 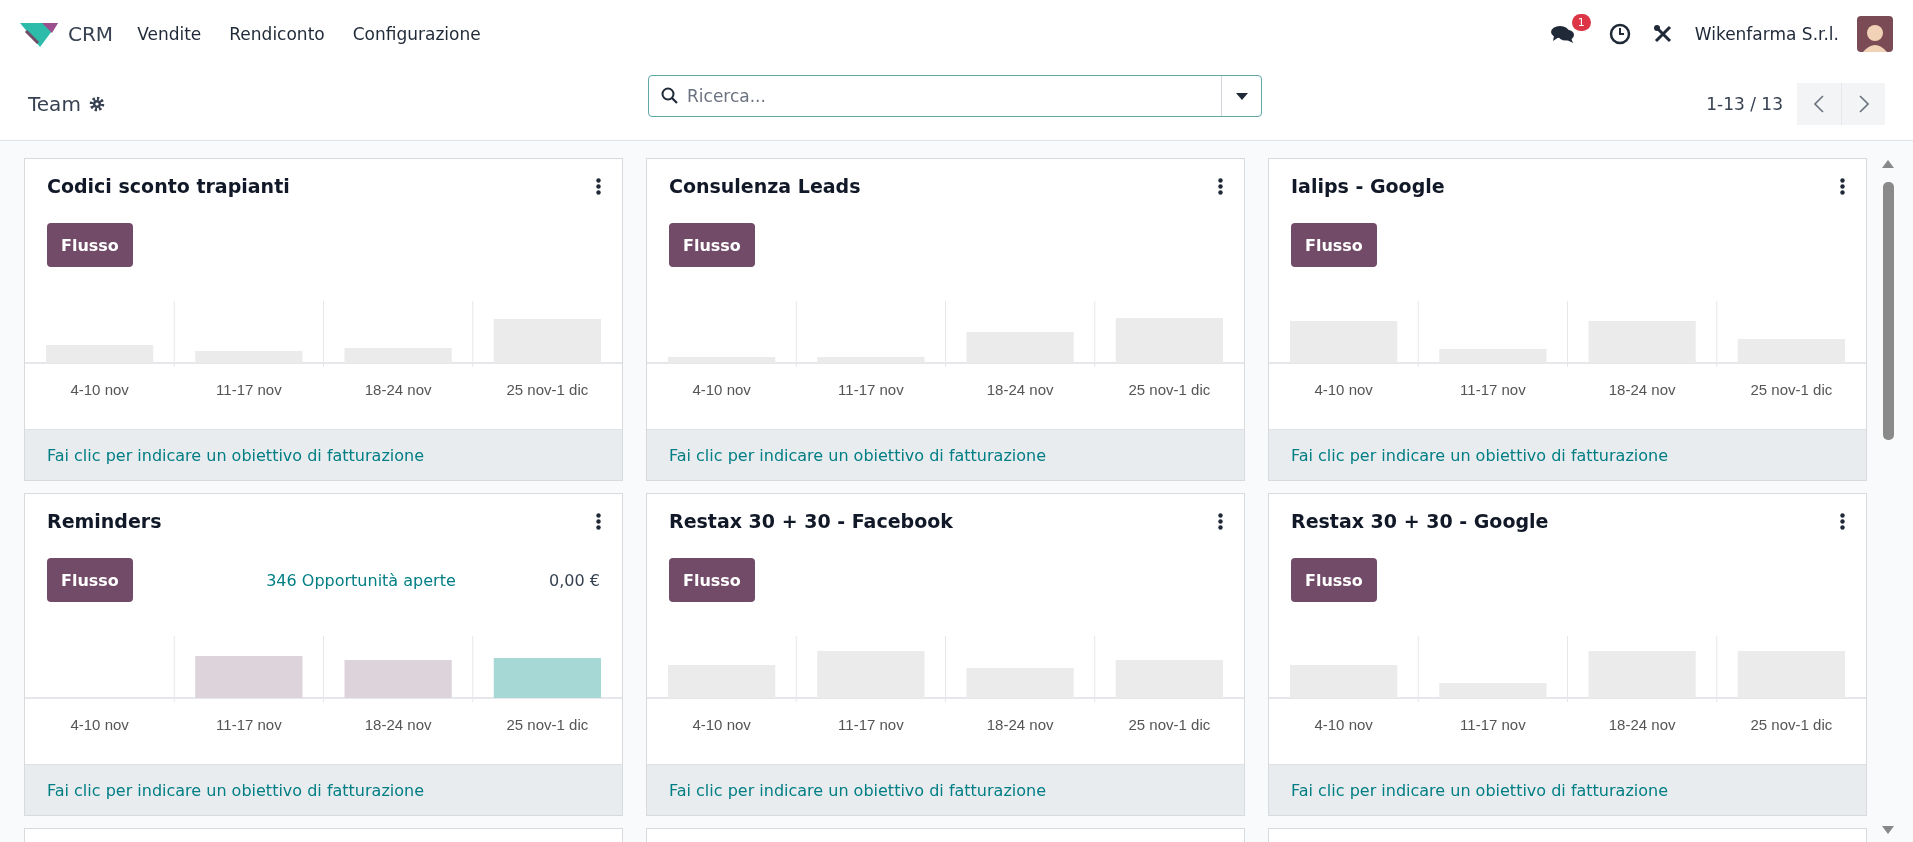 What do you see at coordinates (670, 96) in the screenshot?
I see `search-icon` at bounding box center [670, 96].